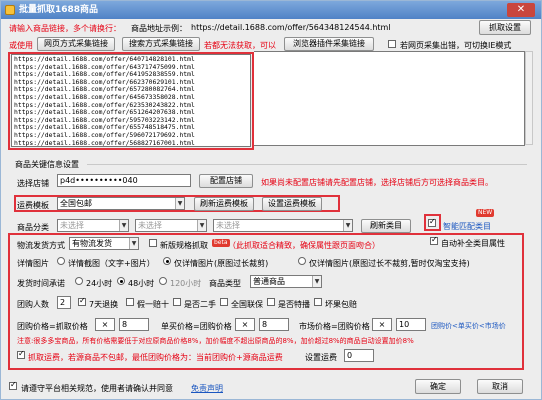 This screenshot has height=400, width=542. Describe the element at coordinates (99, 180) in the screenshot. I see `shop-select-value: p4d••••••••••040` at that location.